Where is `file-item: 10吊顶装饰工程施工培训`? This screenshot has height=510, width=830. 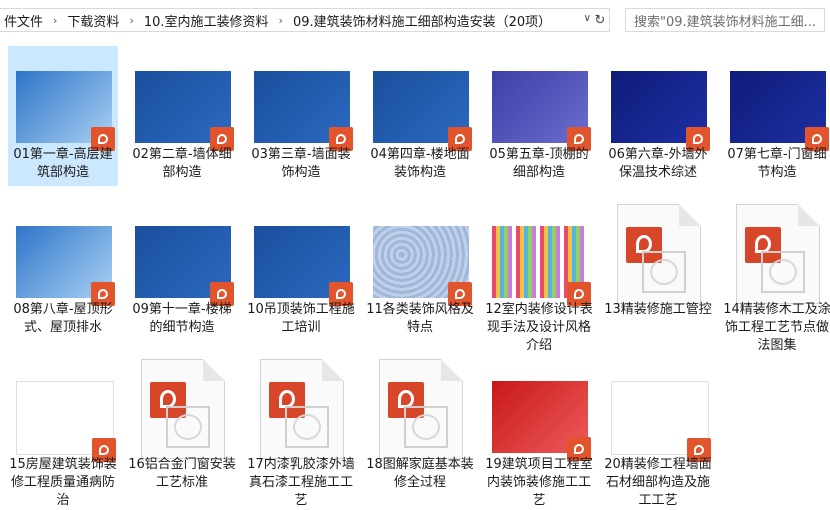
file-item: 10吊顶装饰工程施工培训 is located at coordinates (301, 271).